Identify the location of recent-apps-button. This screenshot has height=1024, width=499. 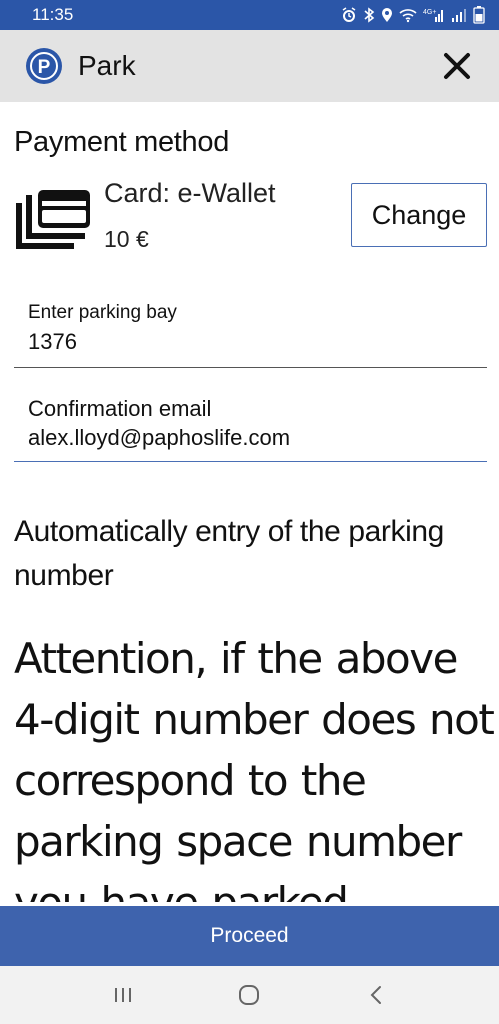
(123, 995).